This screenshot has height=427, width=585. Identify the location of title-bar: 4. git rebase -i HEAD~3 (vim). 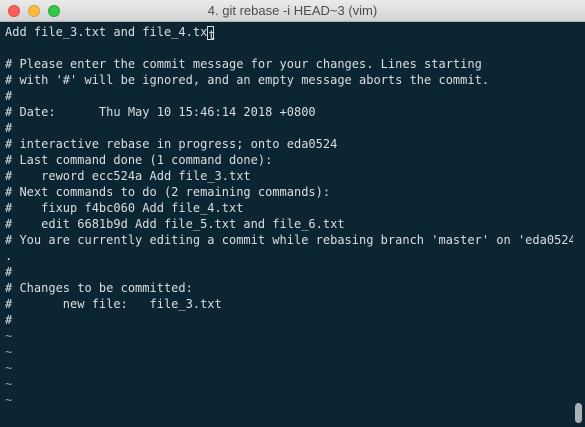
(292, 11).